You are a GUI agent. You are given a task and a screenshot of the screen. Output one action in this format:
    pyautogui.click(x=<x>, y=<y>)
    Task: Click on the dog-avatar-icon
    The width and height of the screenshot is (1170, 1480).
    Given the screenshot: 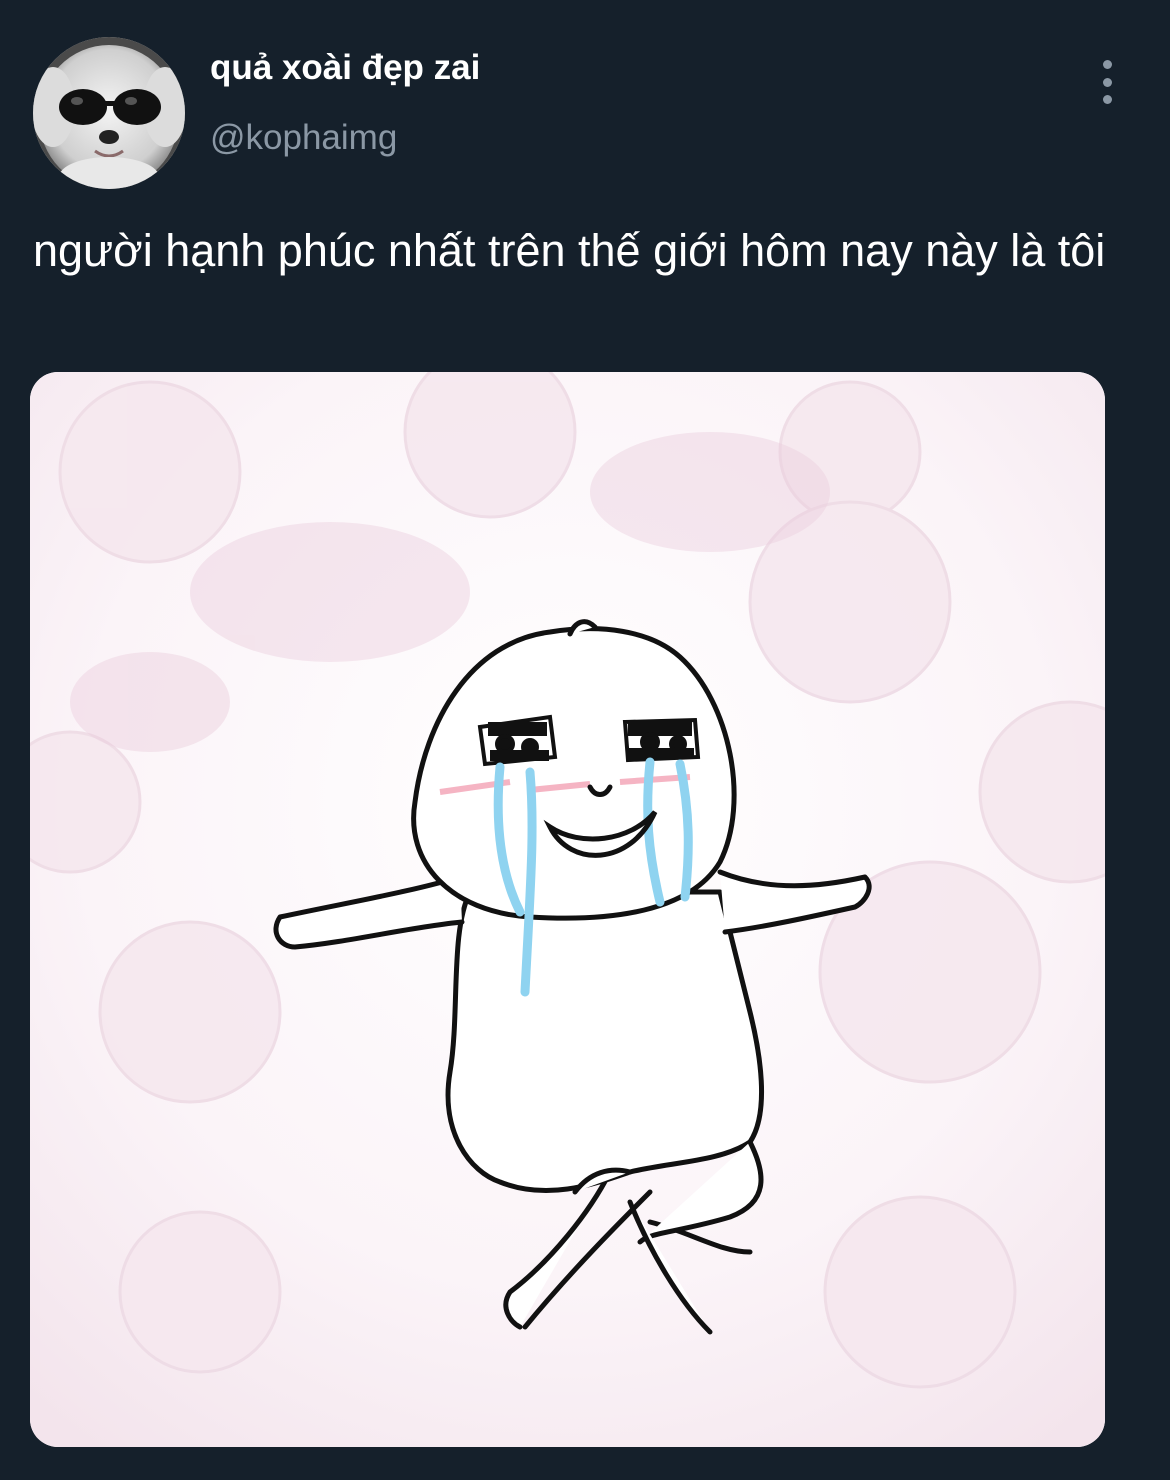 What is the action you would take?
    pyautogui.click(x=109, y=113)
    